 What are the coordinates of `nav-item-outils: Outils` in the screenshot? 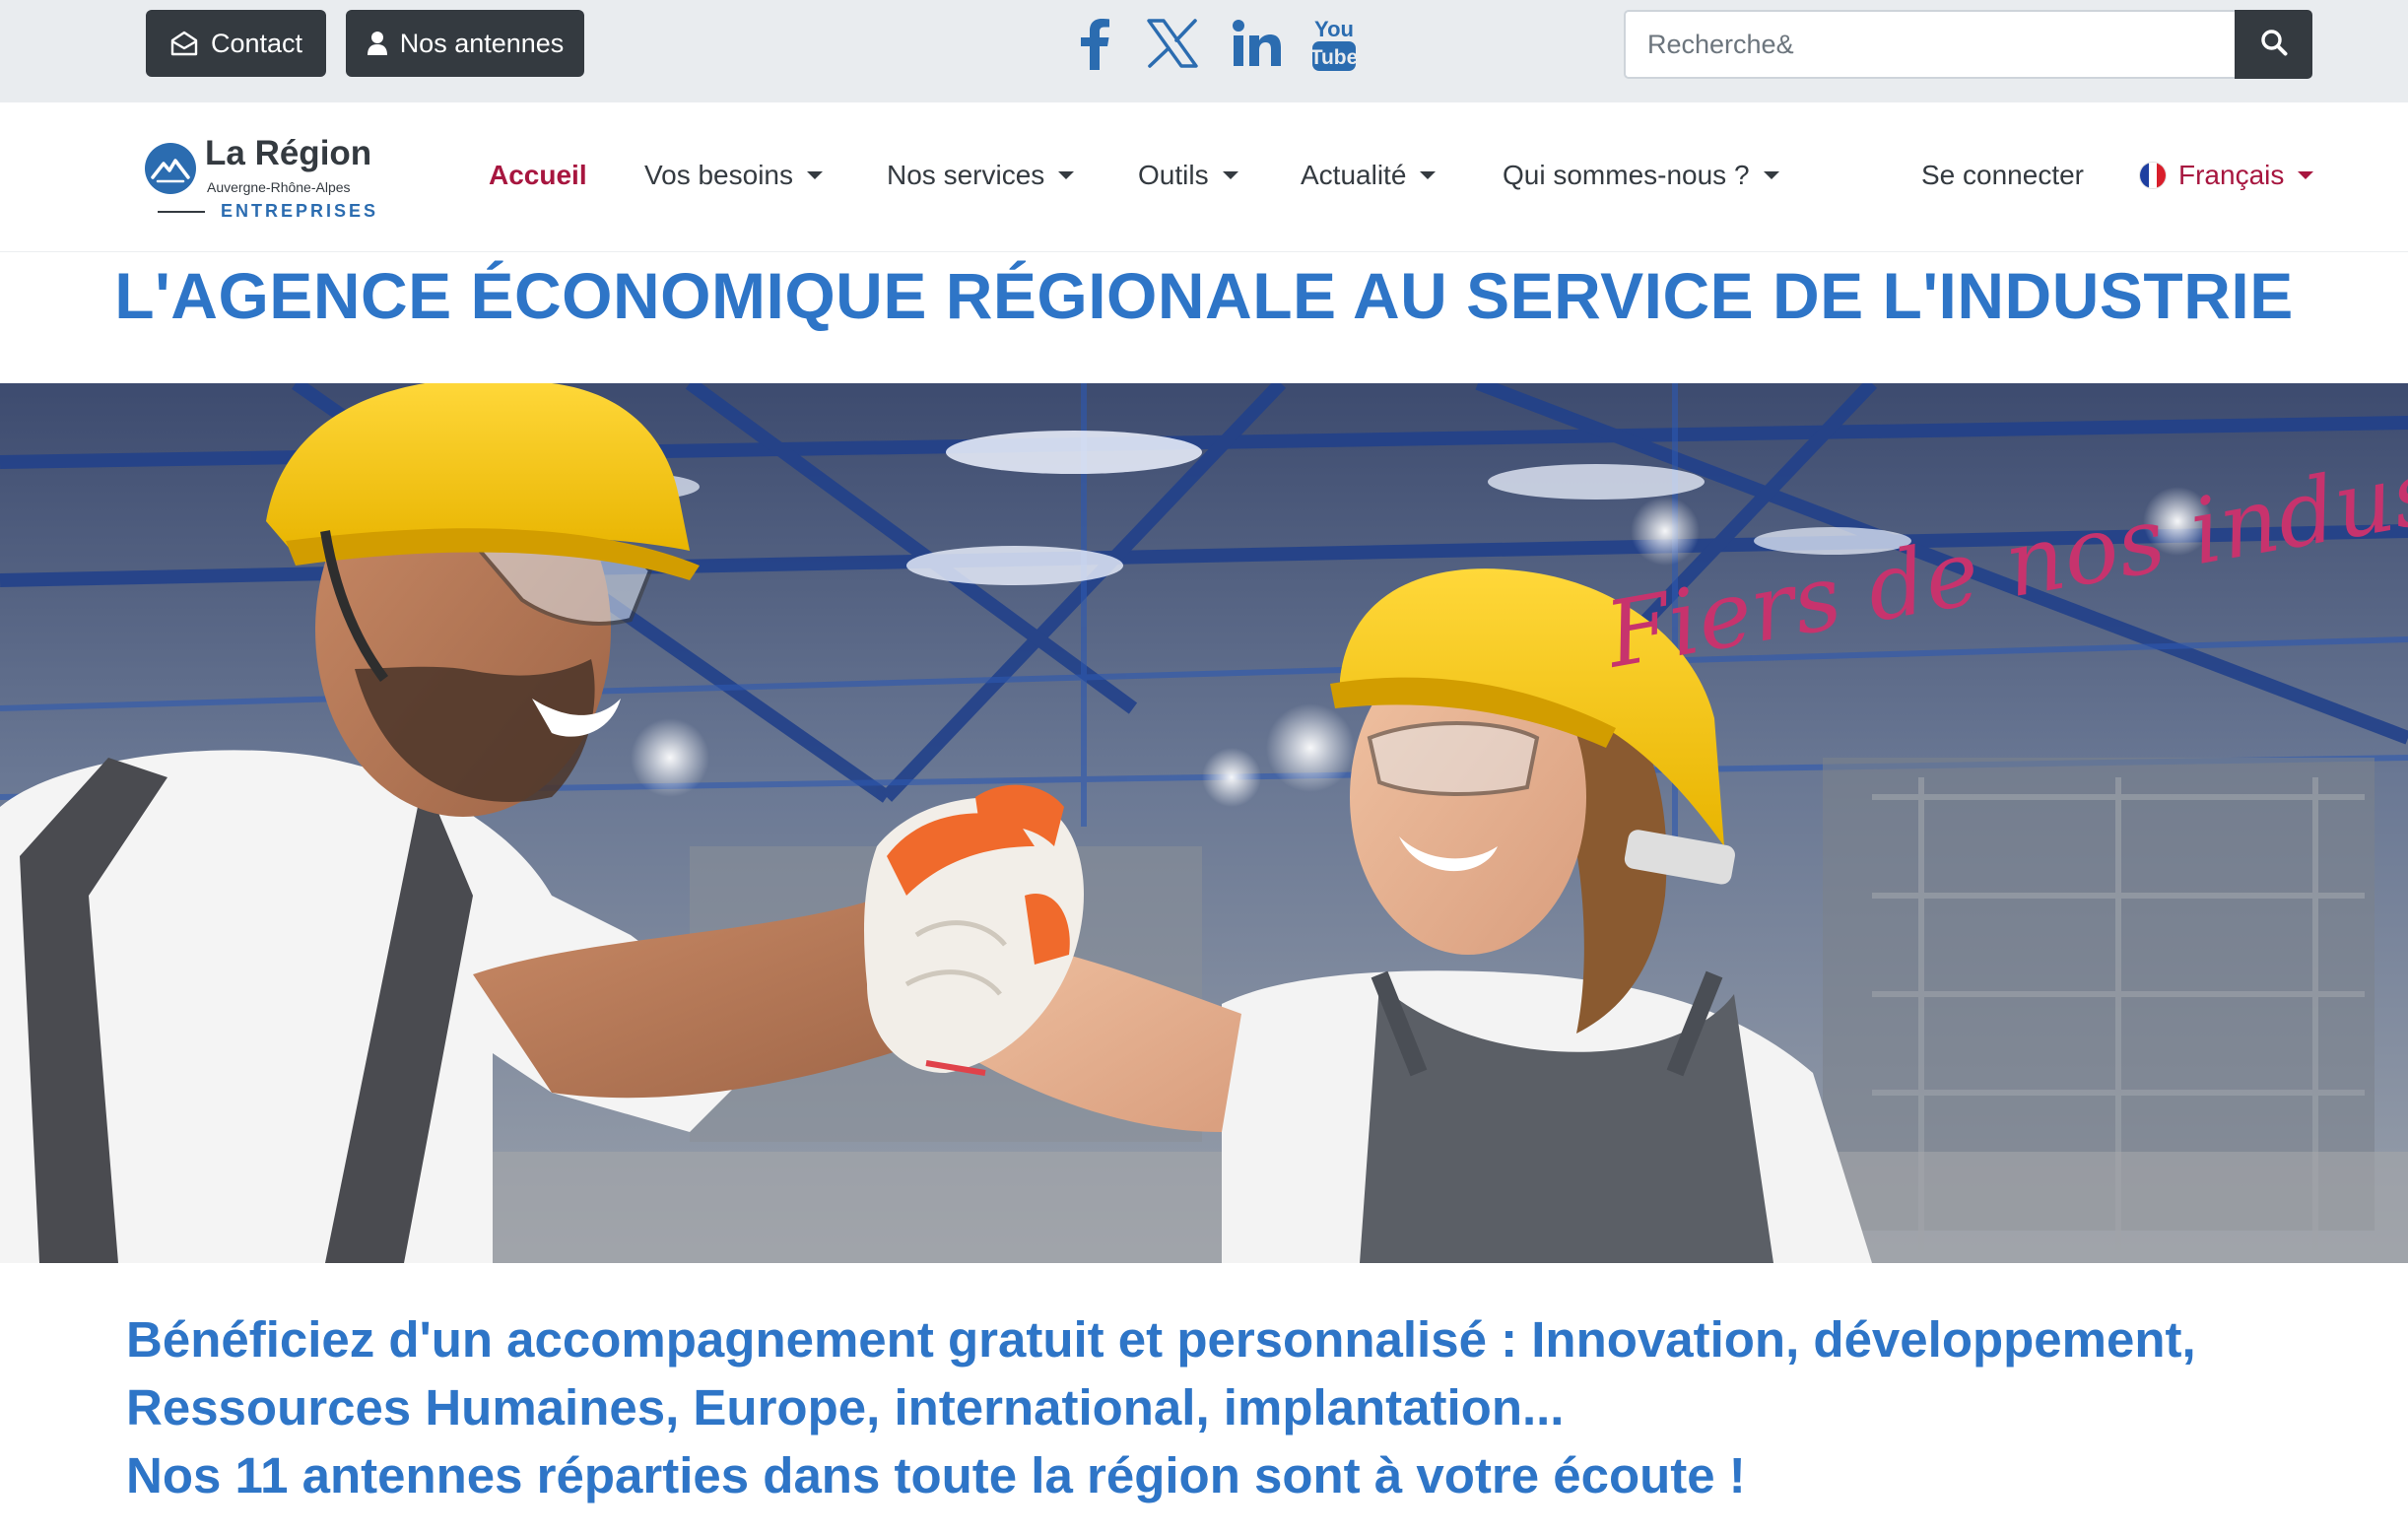 It's located at (1188, 175).